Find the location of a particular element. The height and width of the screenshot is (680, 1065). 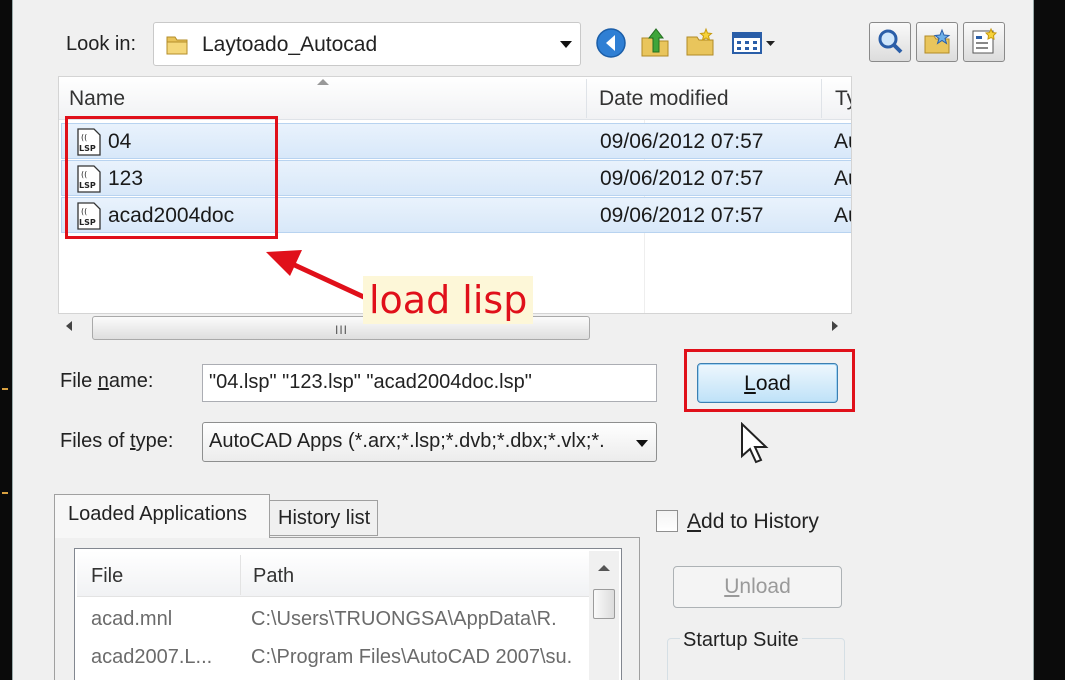

file-list-header: Name Date modified Ty is located at coordinates (455, 98).